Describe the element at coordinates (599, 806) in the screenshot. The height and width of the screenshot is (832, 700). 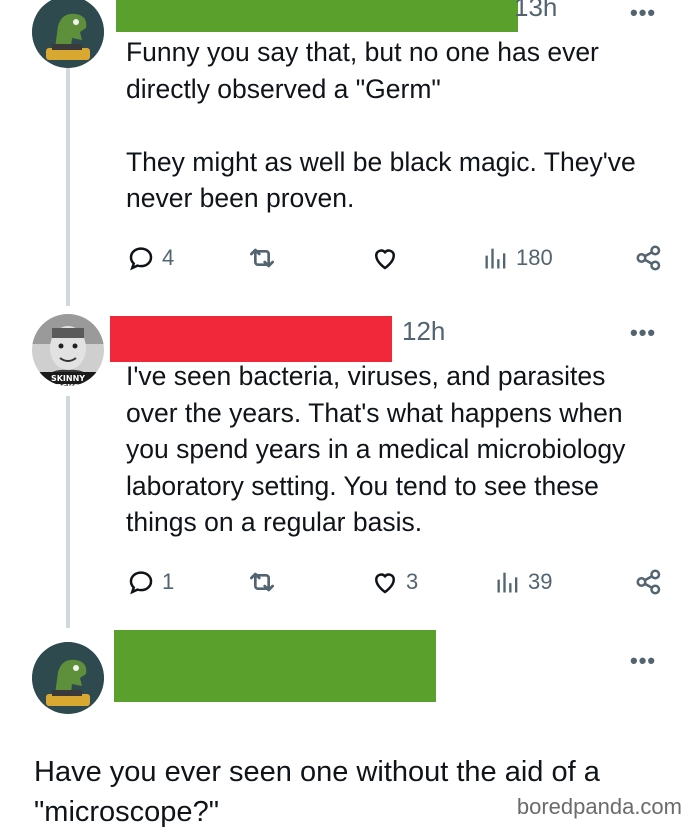
I see `watermark: boredpanda.com` at that location.